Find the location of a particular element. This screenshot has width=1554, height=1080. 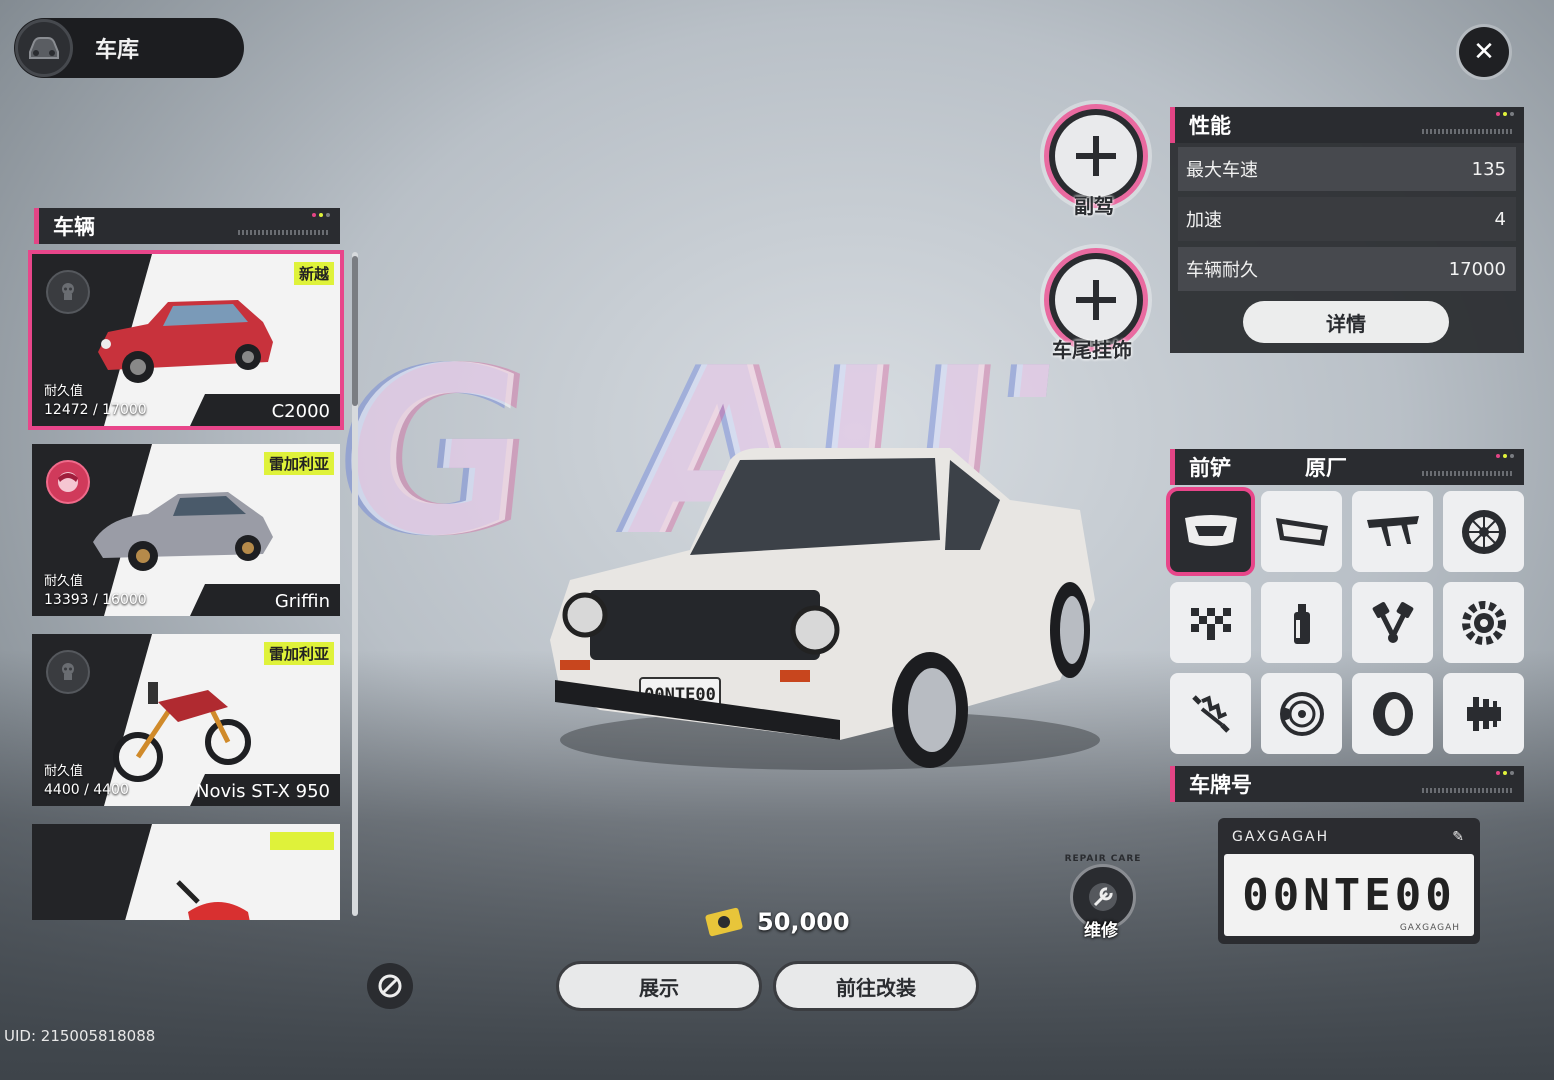

stat-value: 17000 is located at coordinates (1477, 269).